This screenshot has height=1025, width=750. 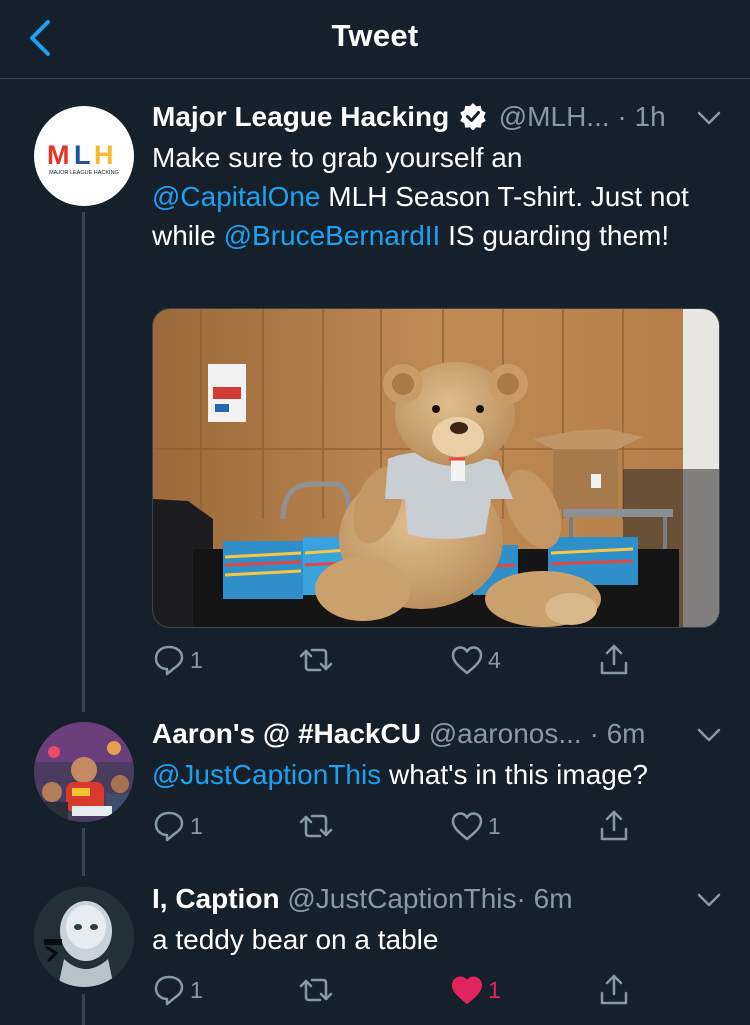 I want to click on tweet-text: a teddy bear on a table, so click(x=295, y=939).